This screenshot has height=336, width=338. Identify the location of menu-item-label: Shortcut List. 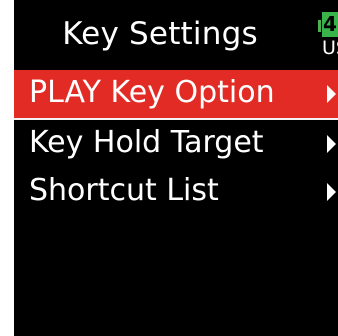
(124, 190).